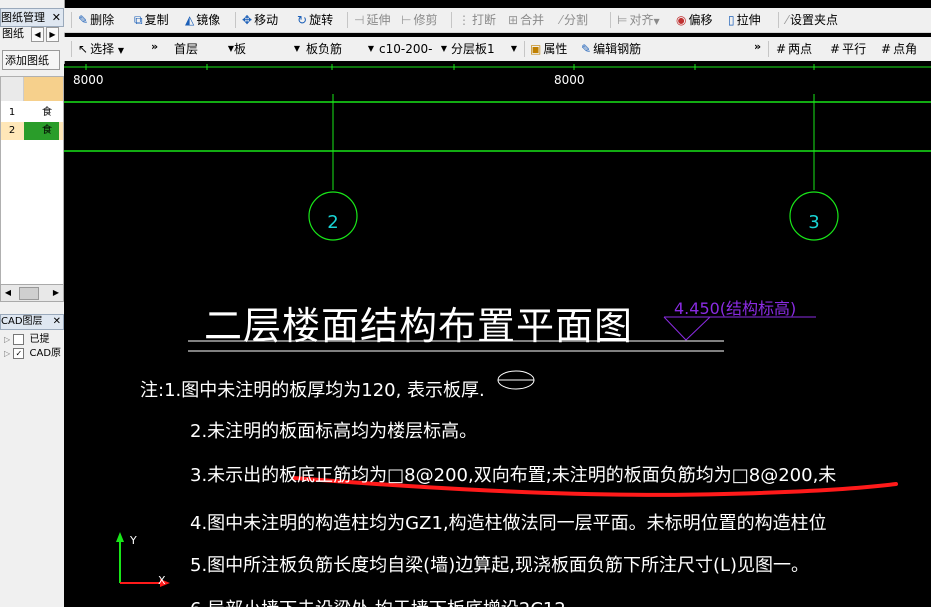 This screenshot has height=607, width=931. I want to click on row-name: 食, so click(41, 131).